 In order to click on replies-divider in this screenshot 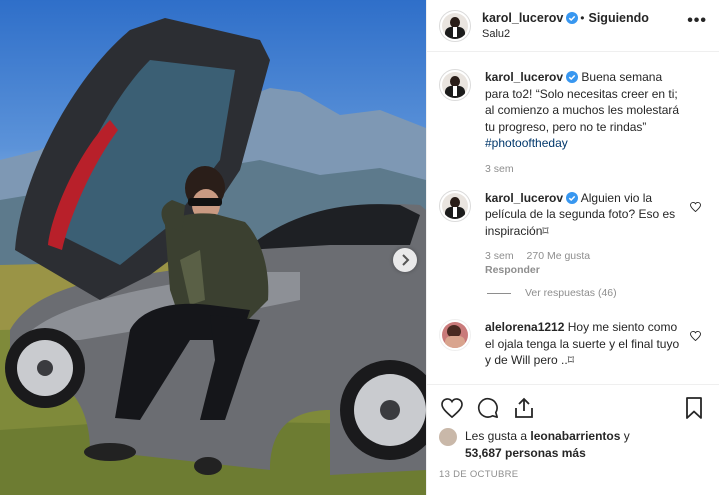, I will do `click(499, 293)`.